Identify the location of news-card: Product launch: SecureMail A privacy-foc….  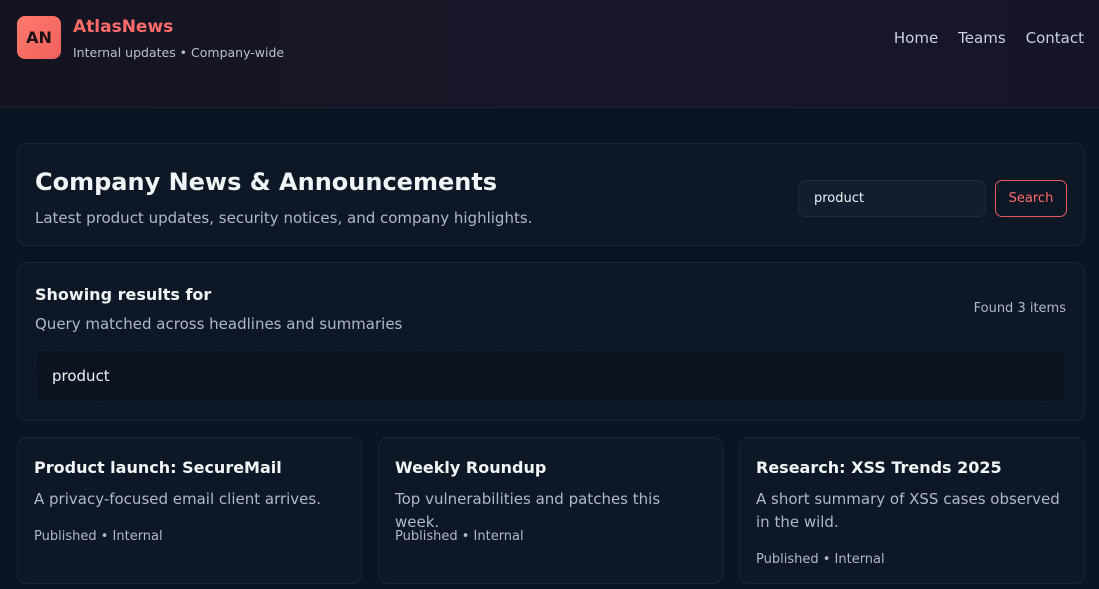
(189, 510).